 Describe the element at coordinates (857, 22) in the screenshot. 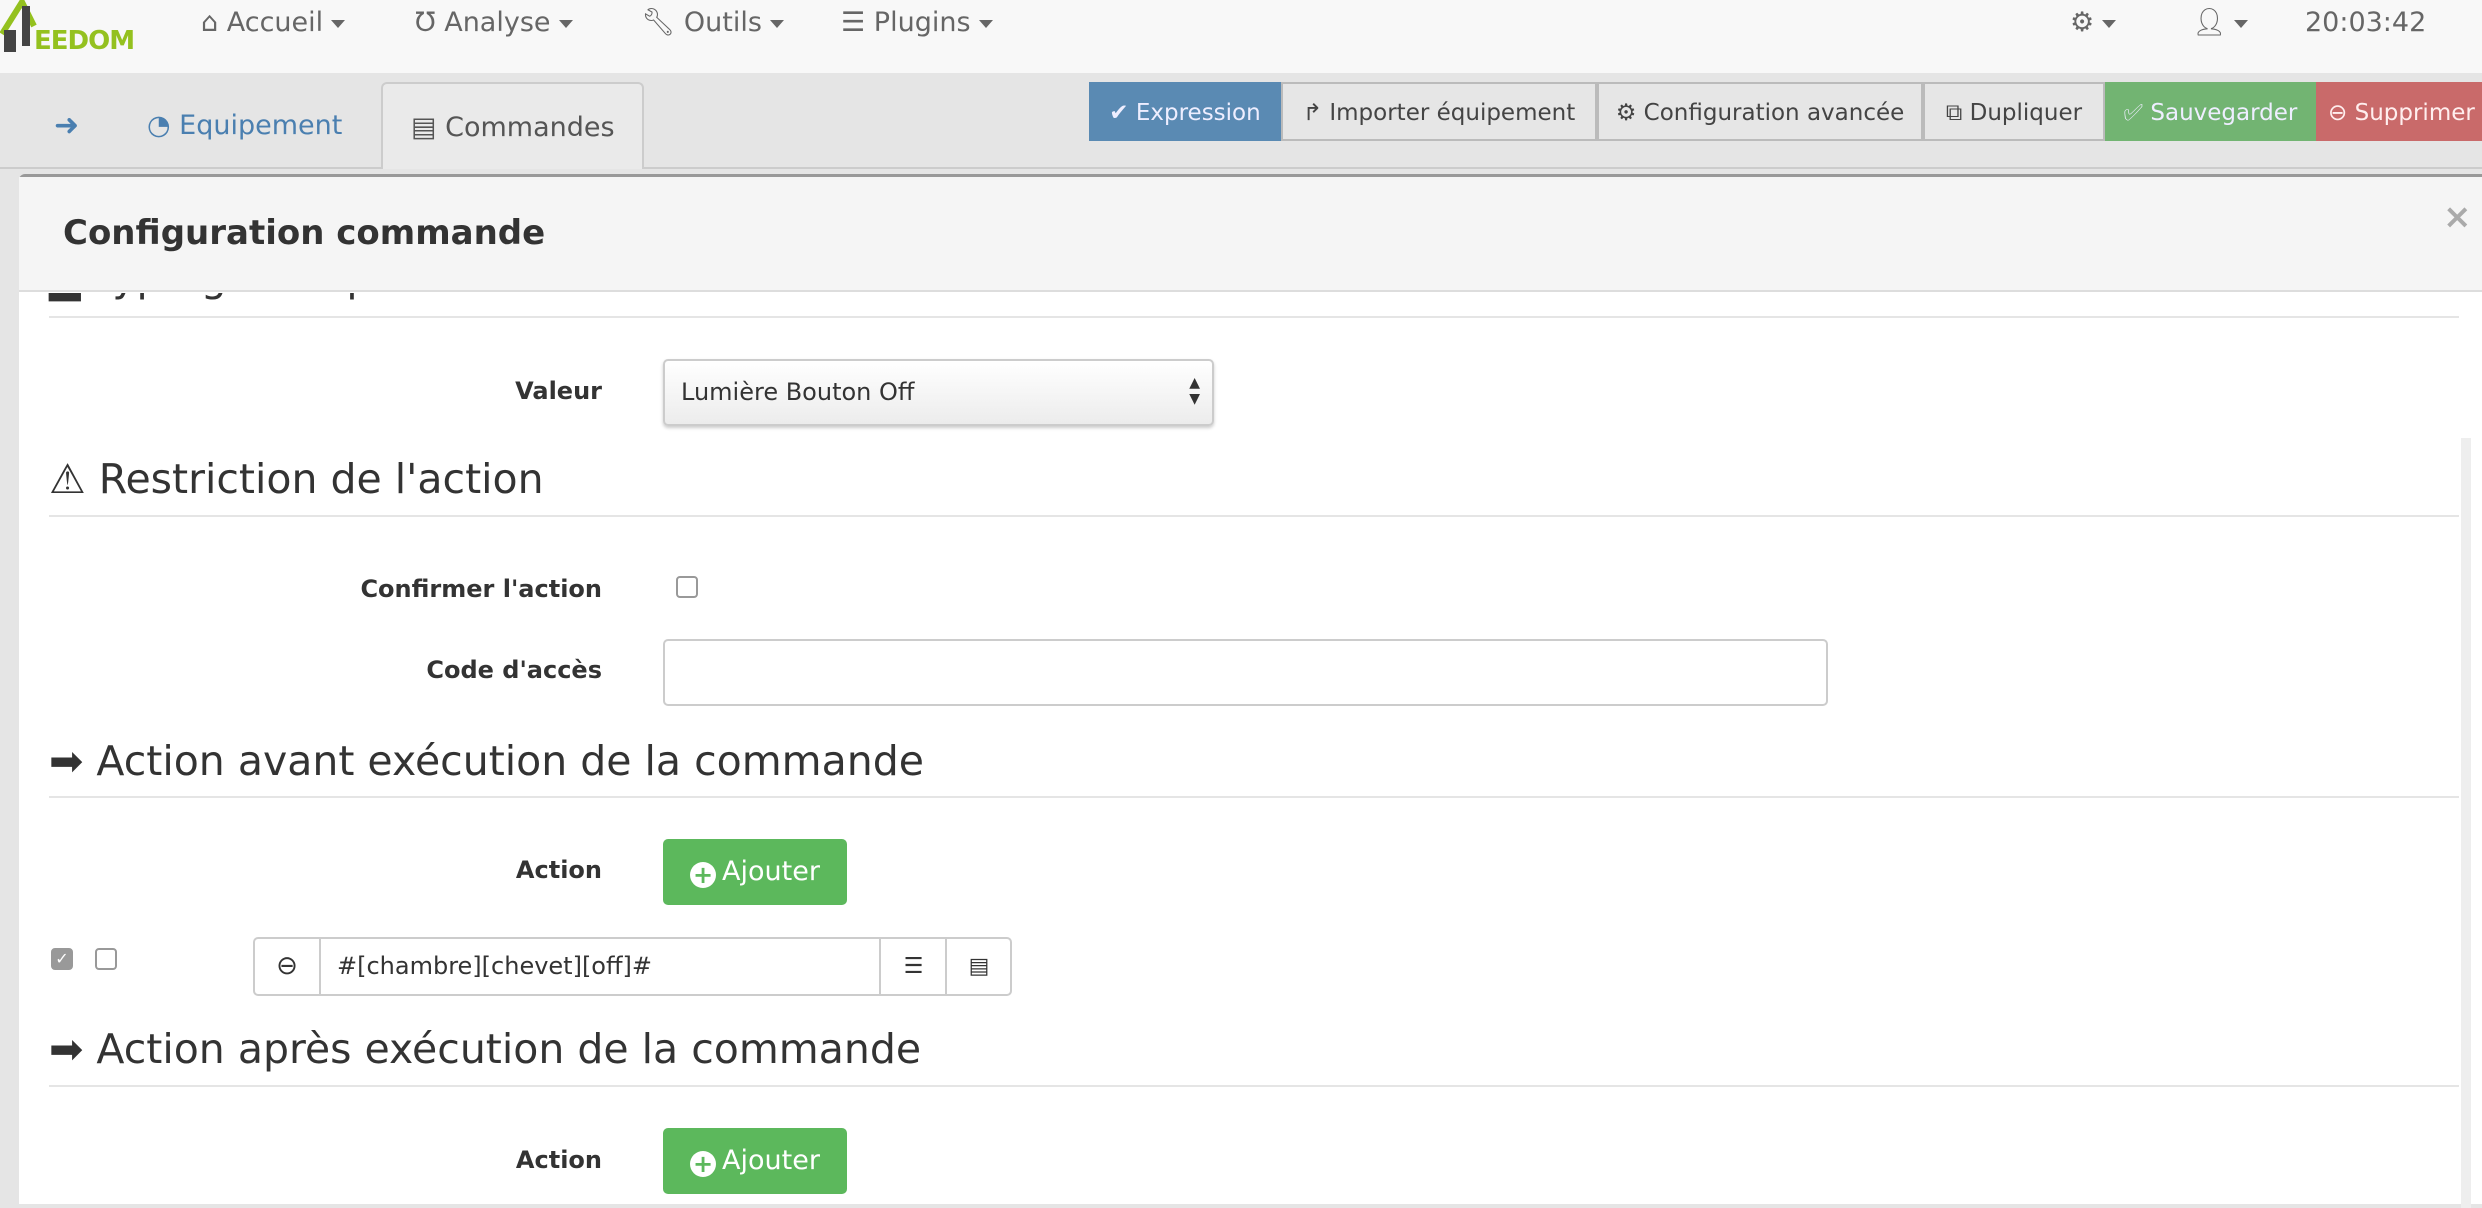

I see `tasks-icon: ☰` at that location.